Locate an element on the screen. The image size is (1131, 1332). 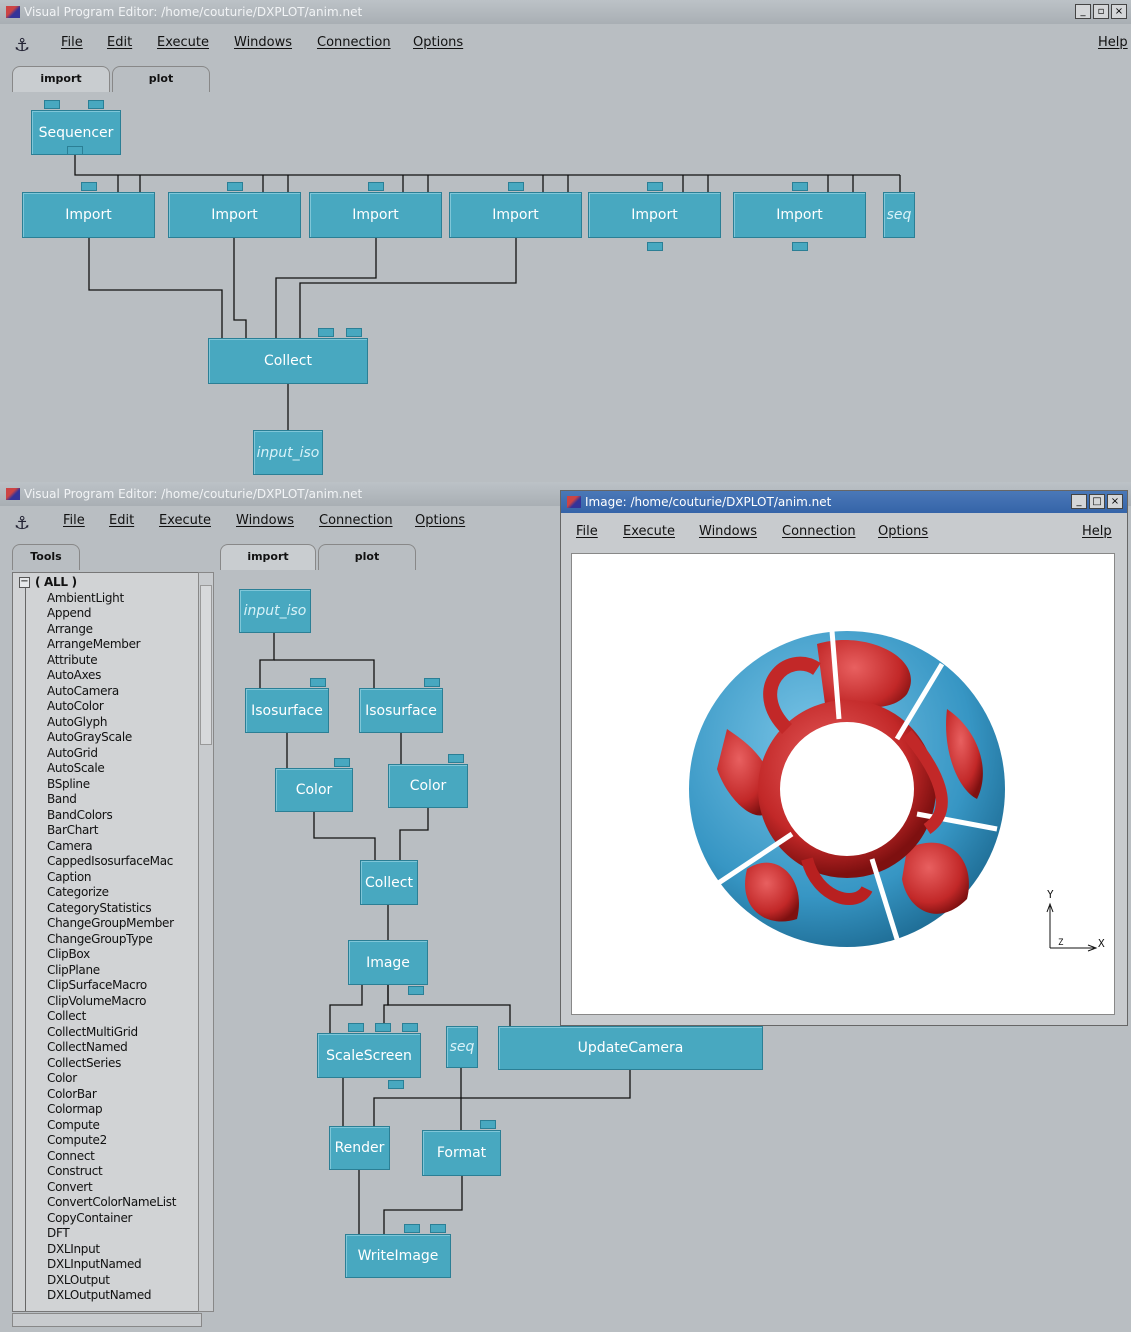
tool-item: AutoColor is located at coordinates (75, 706).